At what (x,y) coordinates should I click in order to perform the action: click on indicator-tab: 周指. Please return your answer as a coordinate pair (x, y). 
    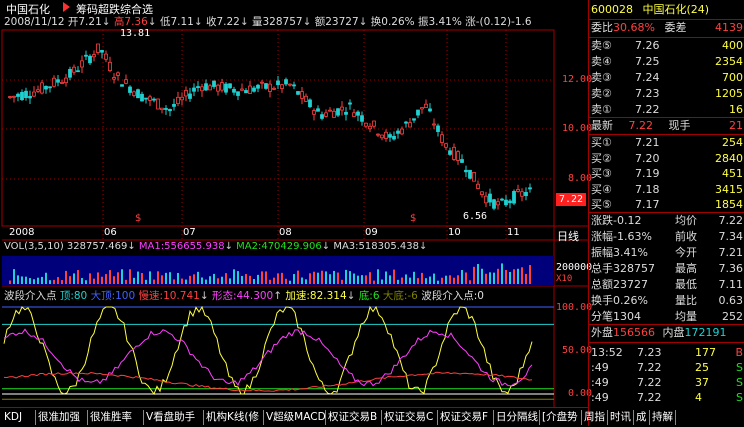
    Looking at the image, I should click on (595, 417).